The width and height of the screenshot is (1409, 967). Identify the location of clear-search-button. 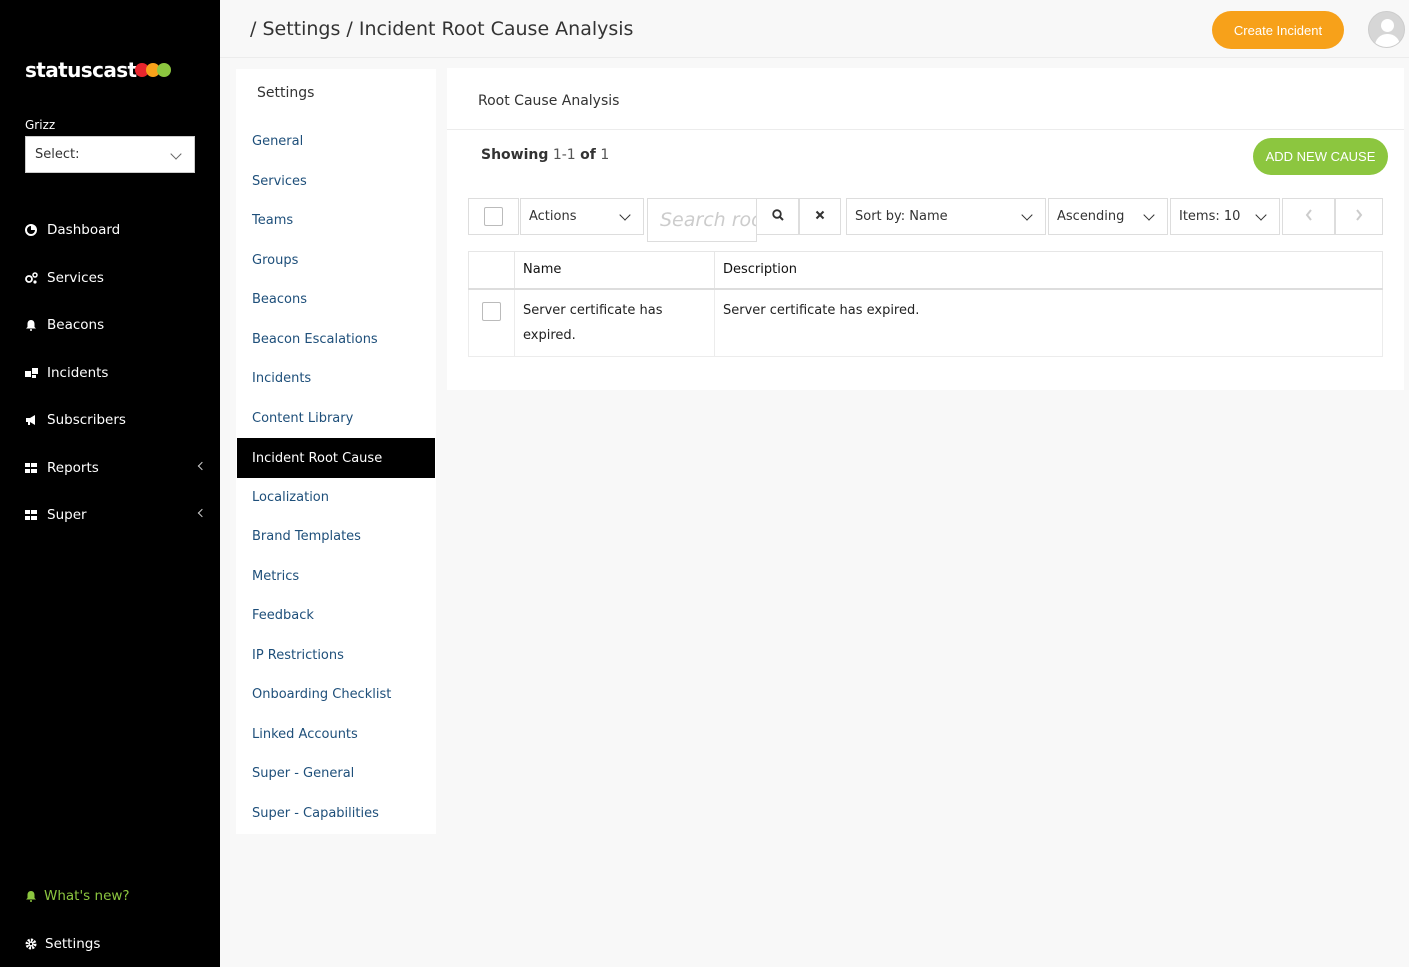
(820, 216).